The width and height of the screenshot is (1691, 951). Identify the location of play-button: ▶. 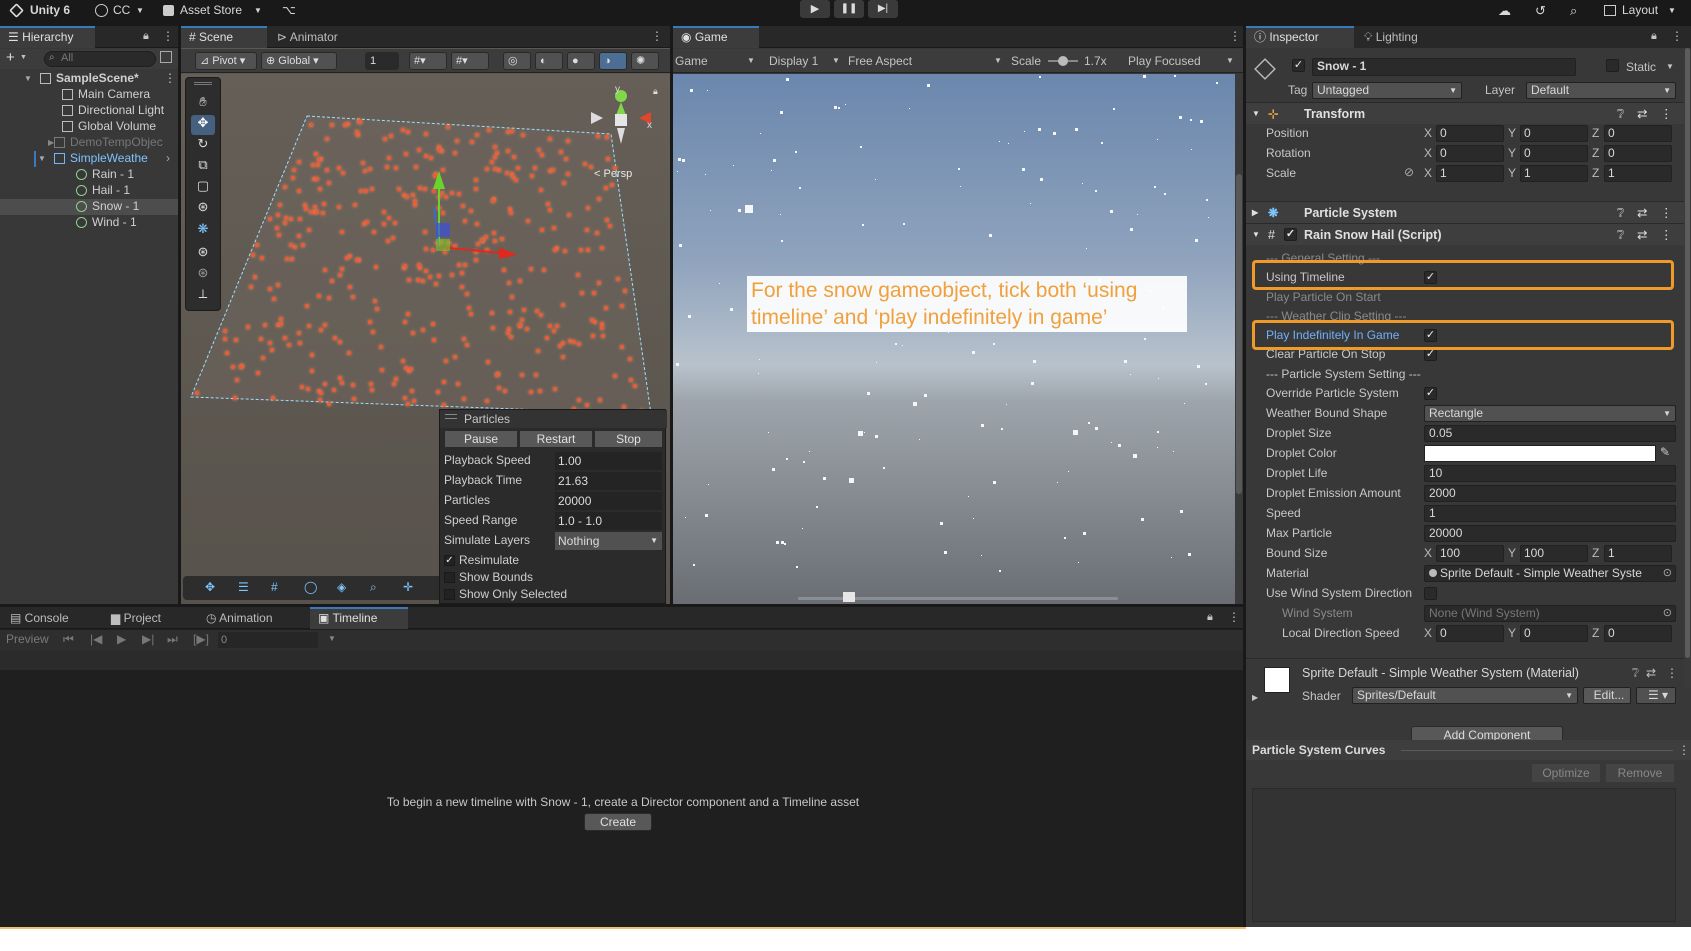
(815, 9).